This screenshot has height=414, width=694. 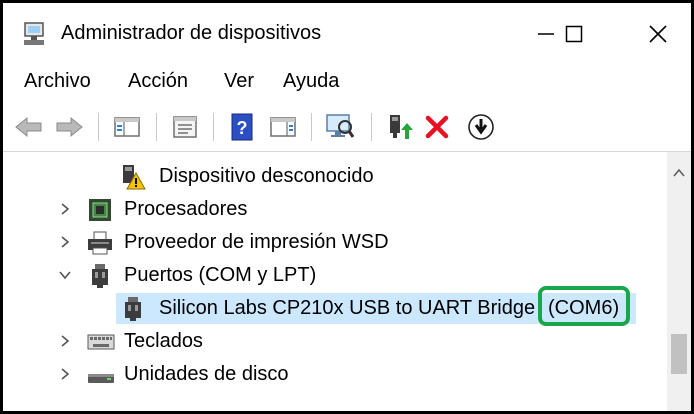 What do you see at coordinates (186, 209) in the screenshot?
I see `processors-label: Procesadores` at bounding box center [186, 209].